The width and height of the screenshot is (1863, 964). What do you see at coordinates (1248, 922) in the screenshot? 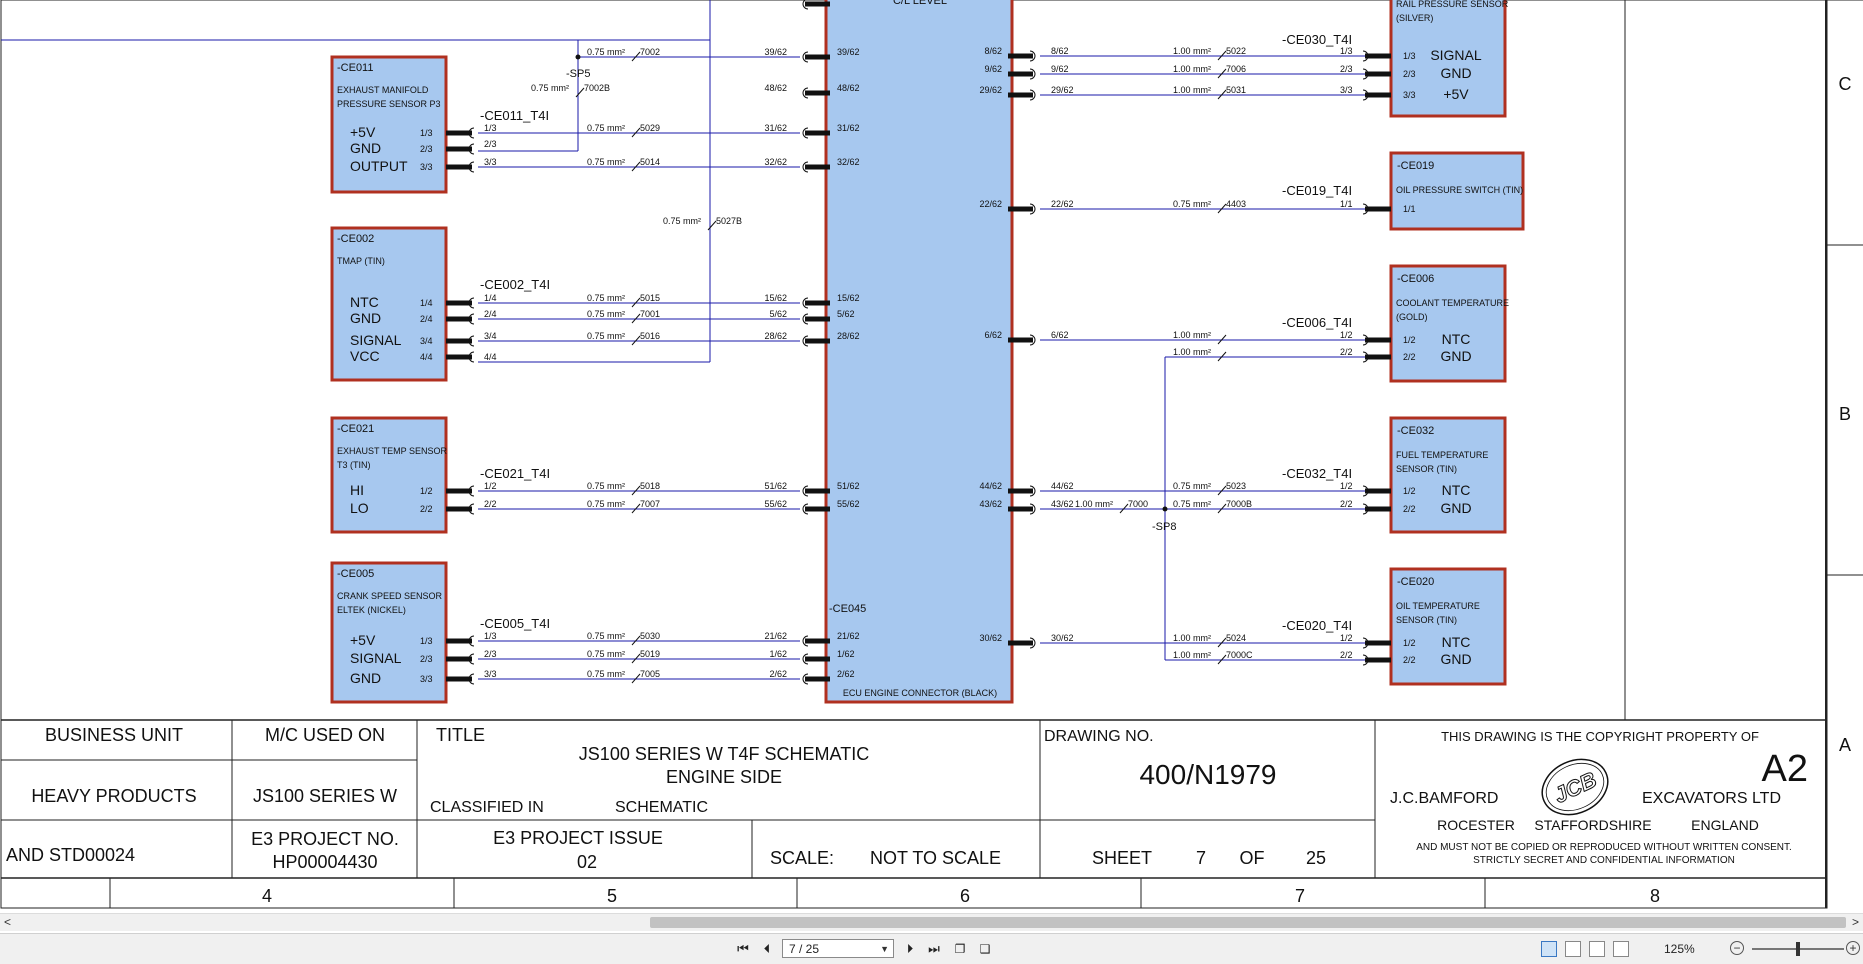
I see `scroll-thumb` at bounding box center [1248, 922].